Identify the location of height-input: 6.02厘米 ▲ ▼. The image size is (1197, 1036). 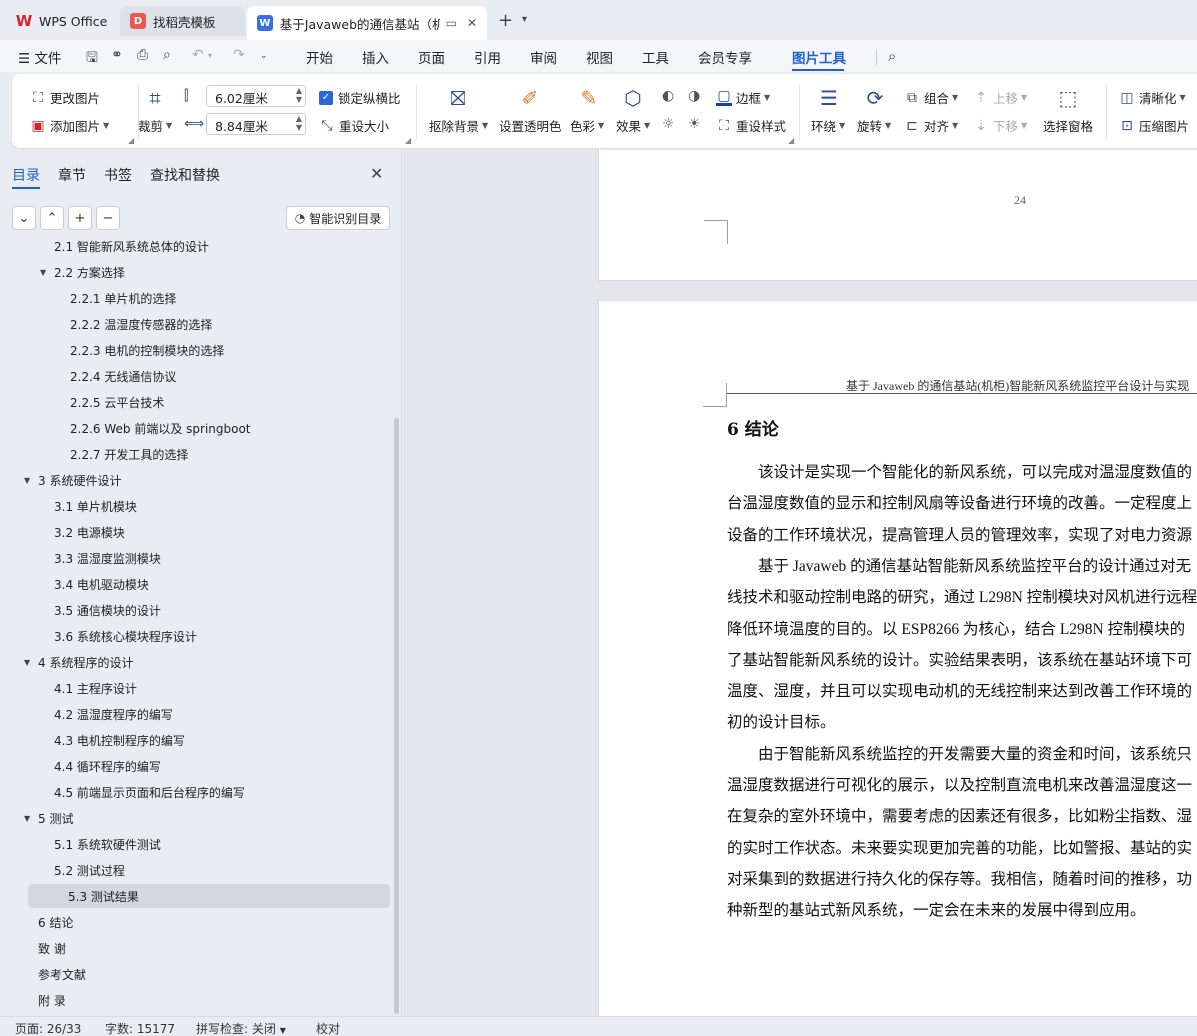
(256, 96).